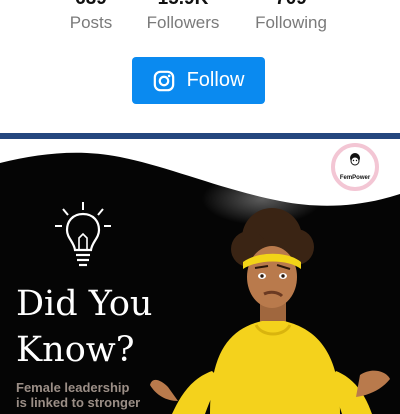  I want to click on followers-count: 15.9K, so click(183, 5).